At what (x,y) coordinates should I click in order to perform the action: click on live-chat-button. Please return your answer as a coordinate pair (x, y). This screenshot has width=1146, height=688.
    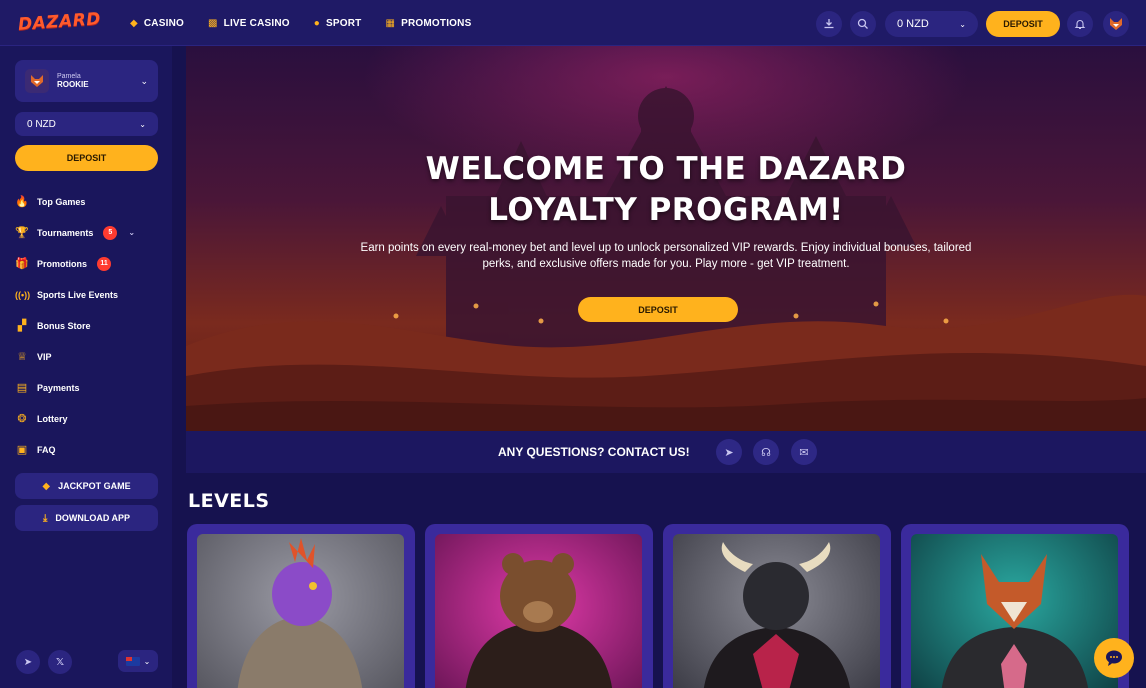
    Looking at the image, I should click on (1114, 658).